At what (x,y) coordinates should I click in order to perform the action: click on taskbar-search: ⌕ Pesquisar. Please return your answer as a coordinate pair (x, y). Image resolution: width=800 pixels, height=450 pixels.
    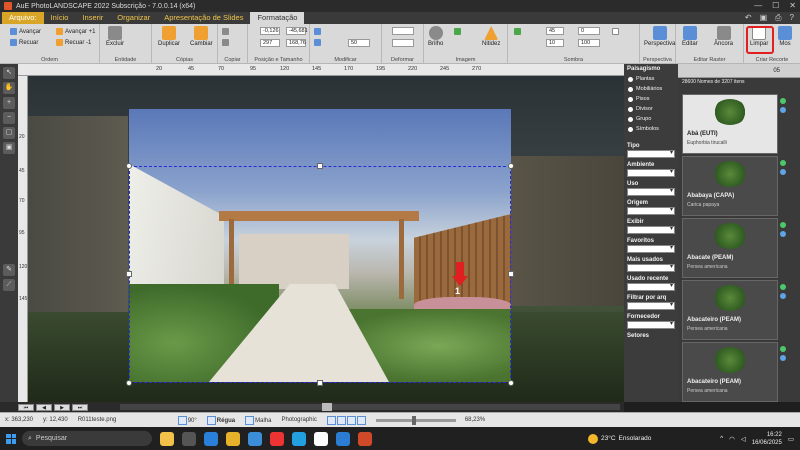
    Looking at the image, I should click on (87, 438).